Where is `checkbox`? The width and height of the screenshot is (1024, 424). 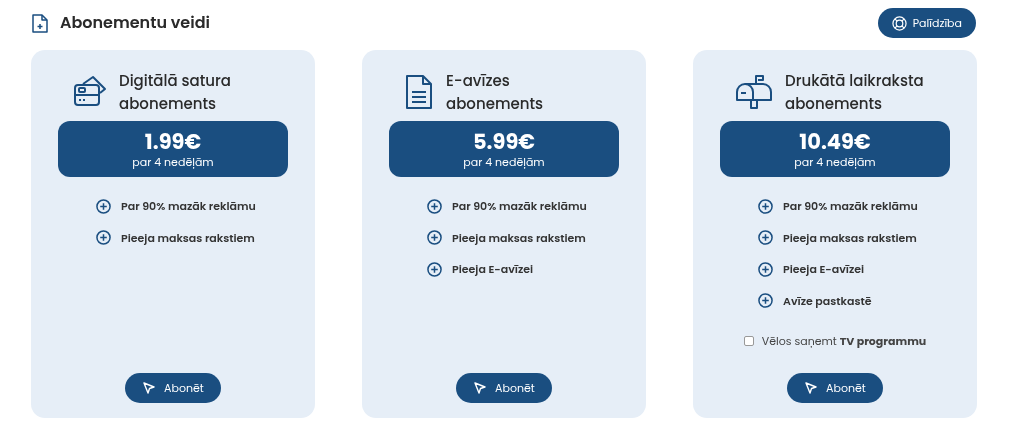 checkbox is located at coordinates (748, 341).